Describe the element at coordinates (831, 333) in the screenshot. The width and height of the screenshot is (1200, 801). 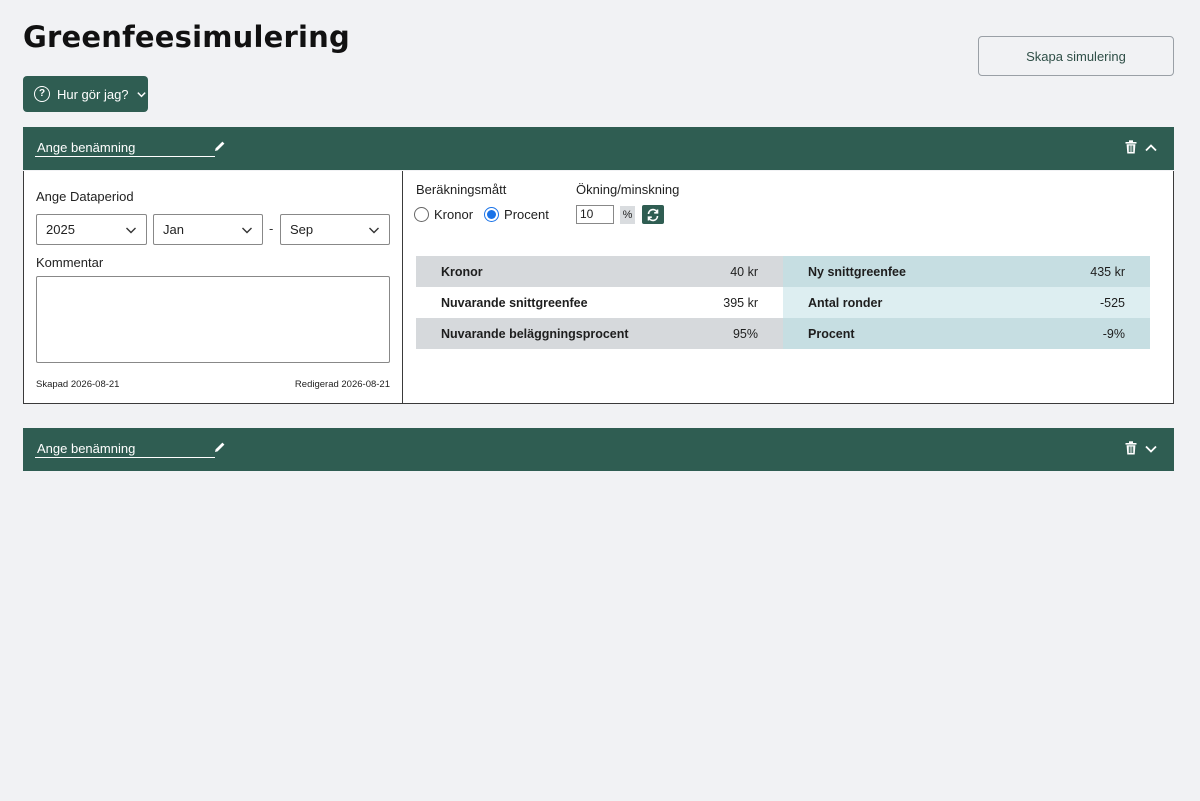
I see `result-key: Procent` at that location.